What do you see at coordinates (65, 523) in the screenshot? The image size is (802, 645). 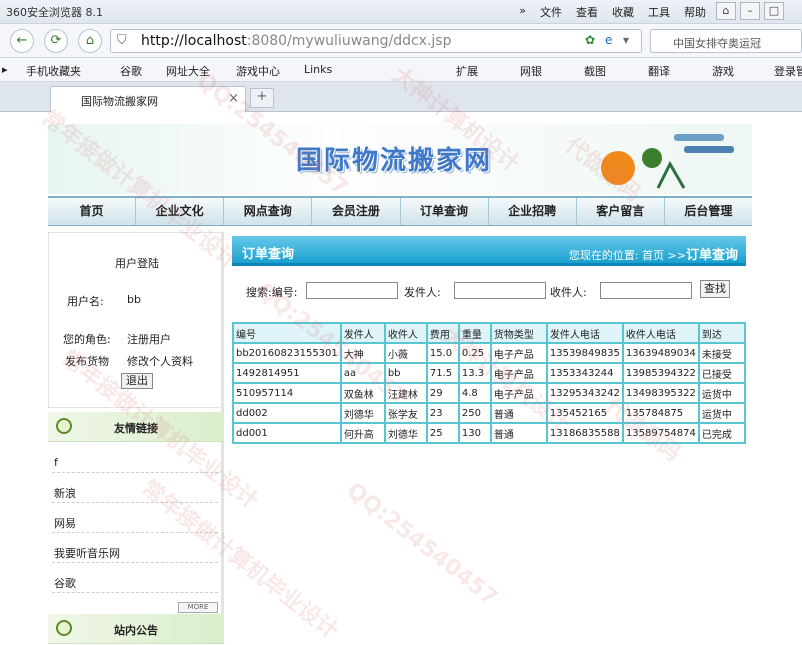 I see `link-163: 网易` at bounding box center [65, 523].